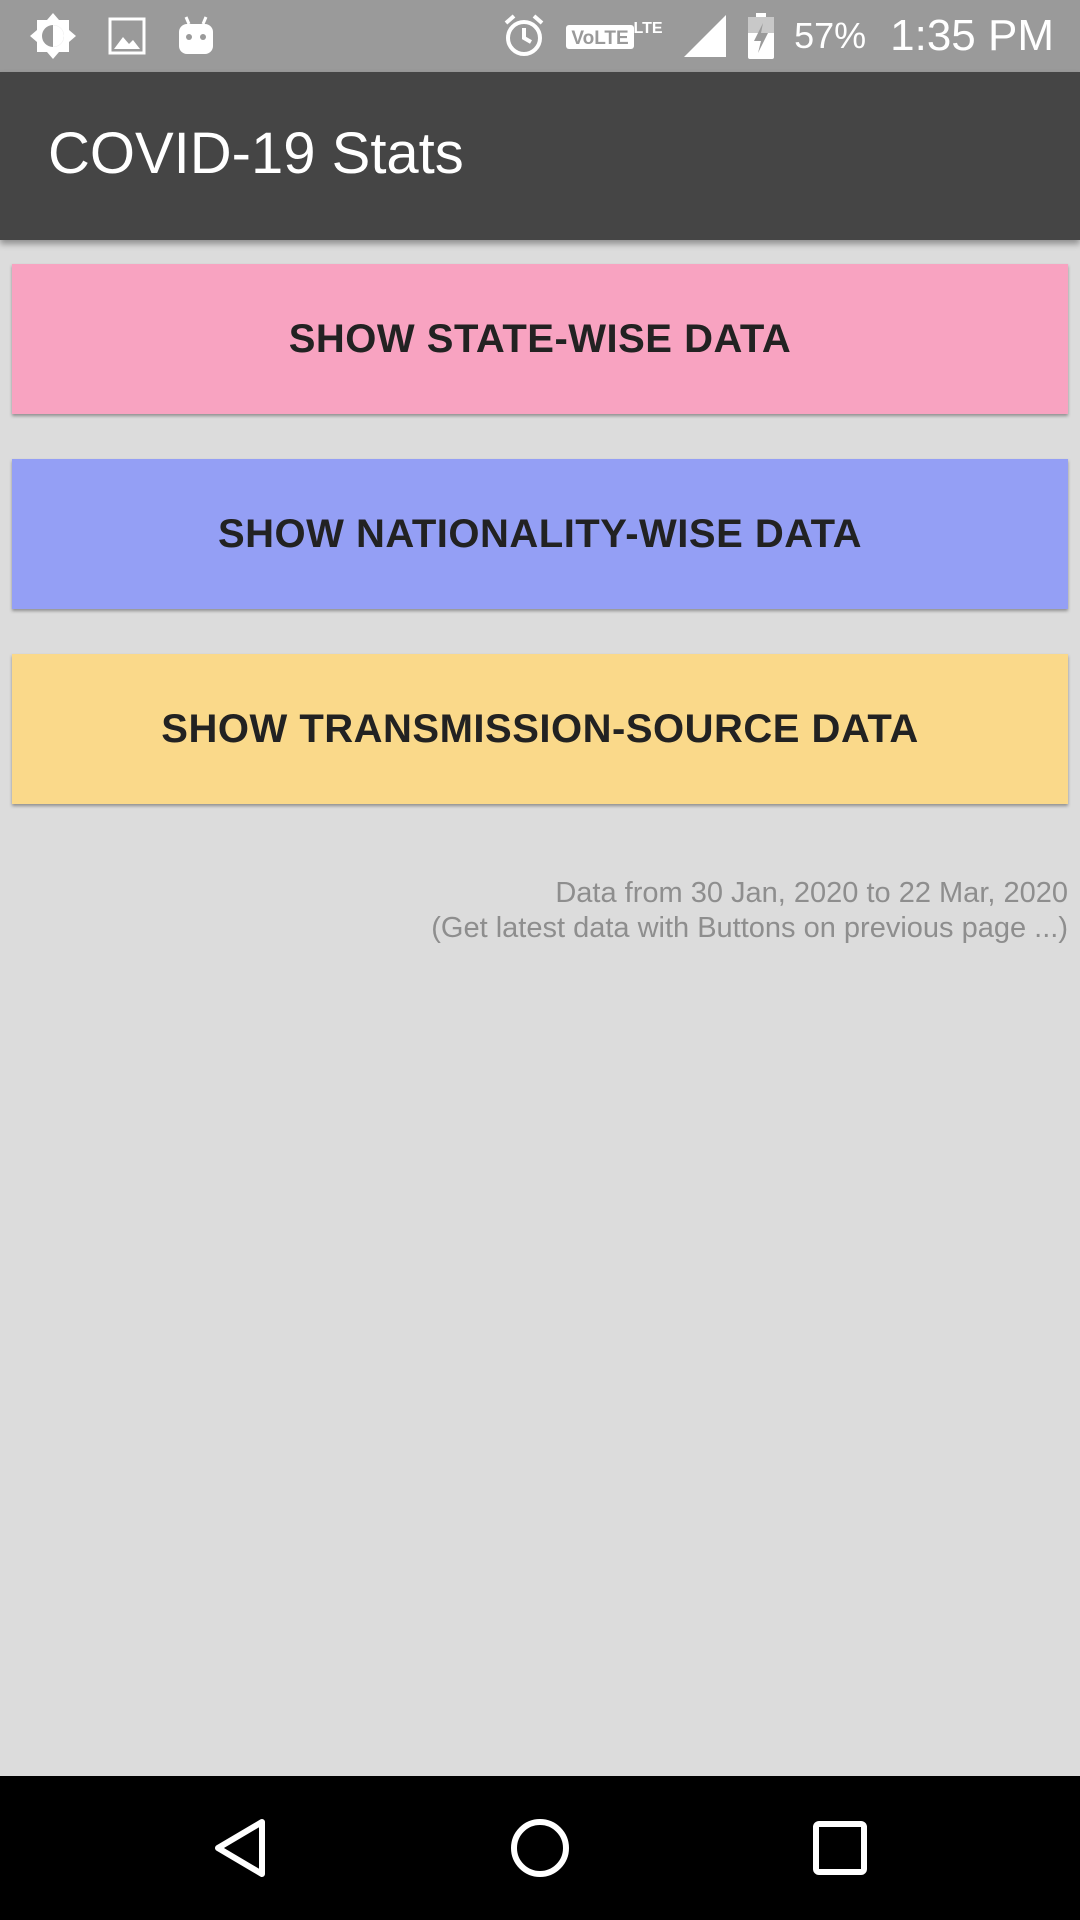  What do you see at coordinates (648, 28) in the screenshot?
I see `svg-text: LTE` at bounding box center [648, 28].